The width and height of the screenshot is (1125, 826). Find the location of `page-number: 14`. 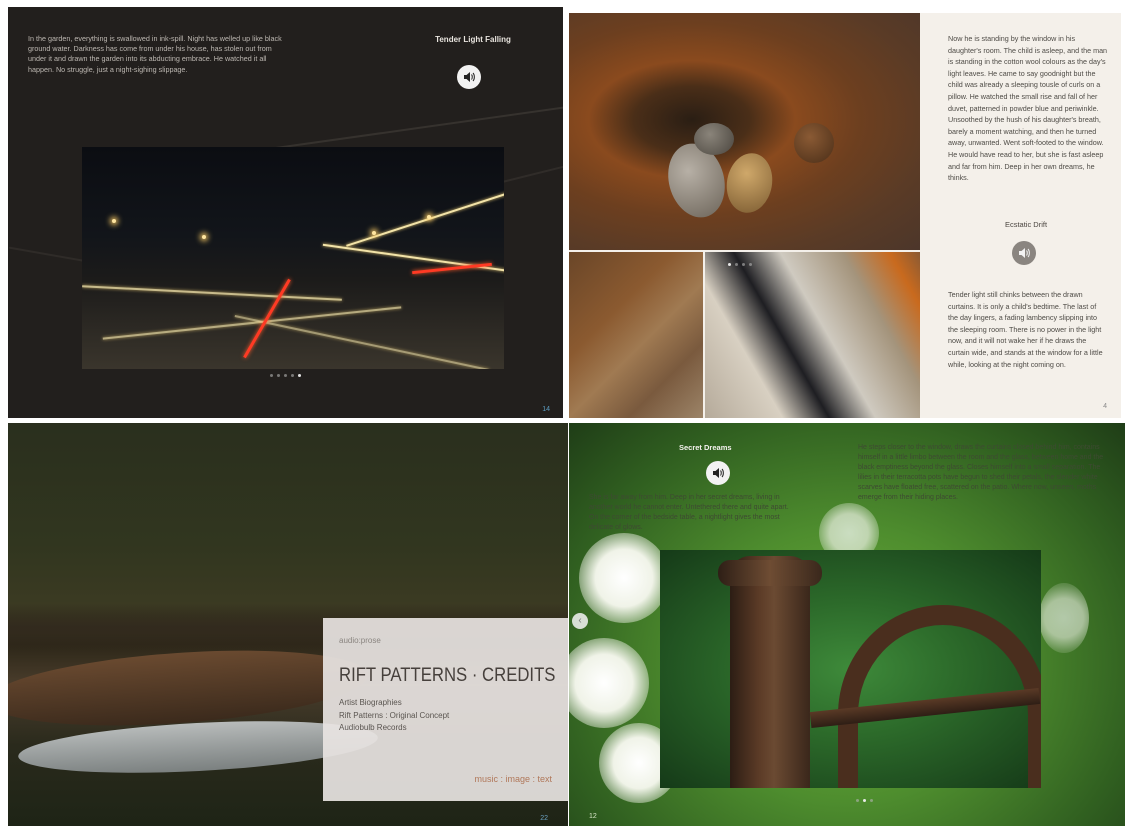

page-number: 14 is located at coordinates (546, 409).